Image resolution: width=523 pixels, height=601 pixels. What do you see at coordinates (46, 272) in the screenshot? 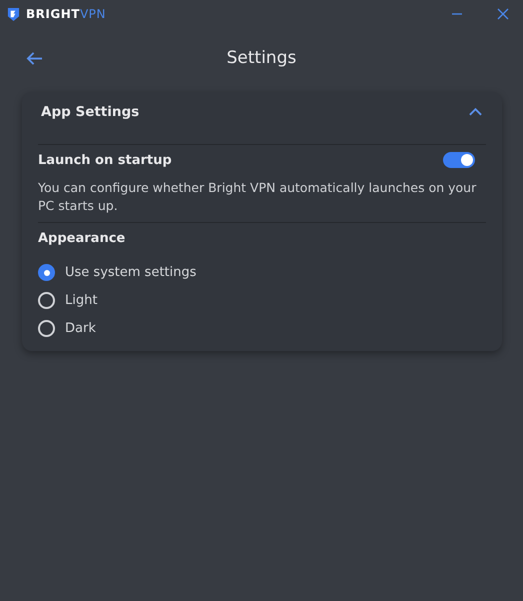
I see `radio-button` at bounding box center [46, 272].